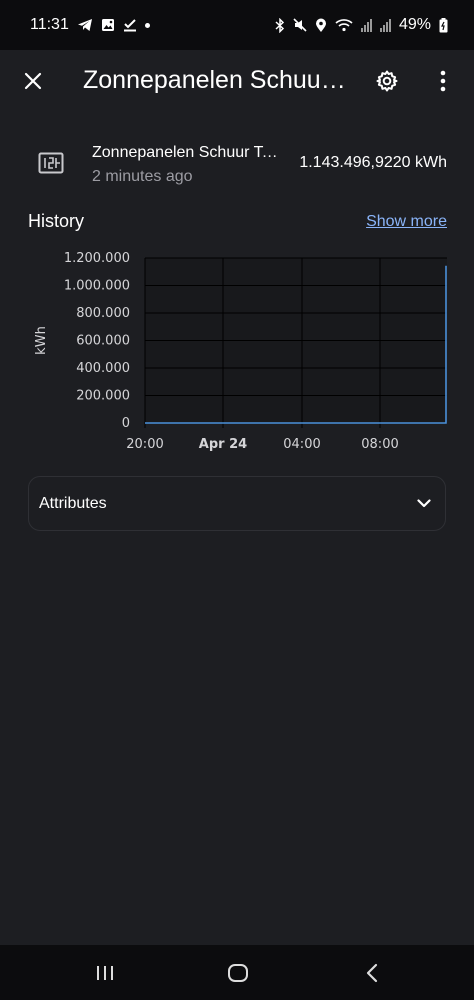 The height and width of the screenshot is (1000, 474). What do you see at coordinates (300, 25) in the screenshot?
I see `mute-icon` at bounding box center [300, 25].